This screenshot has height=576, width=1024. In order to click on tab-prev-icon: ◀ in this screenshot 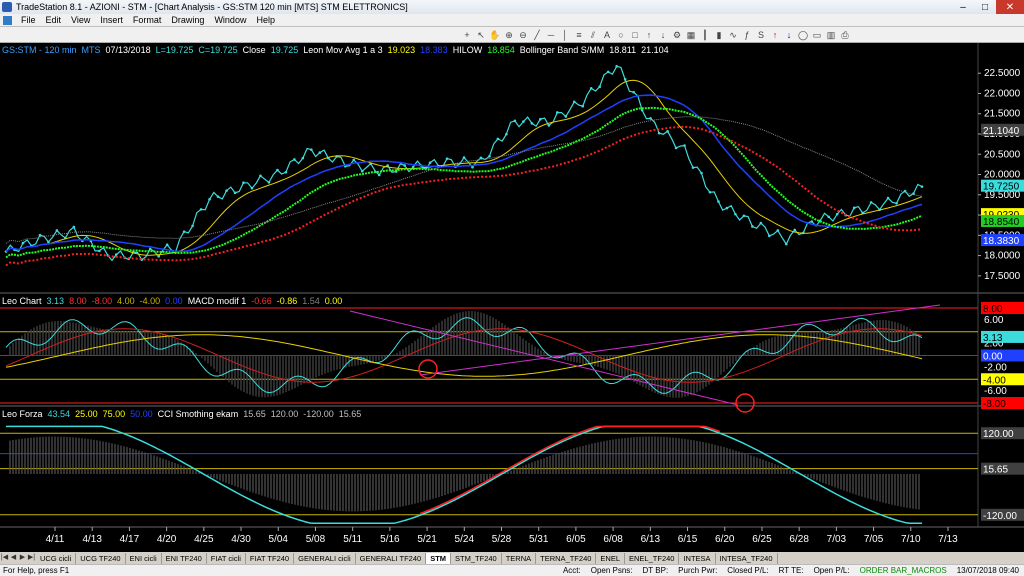, I will do `click(13, 558)`.